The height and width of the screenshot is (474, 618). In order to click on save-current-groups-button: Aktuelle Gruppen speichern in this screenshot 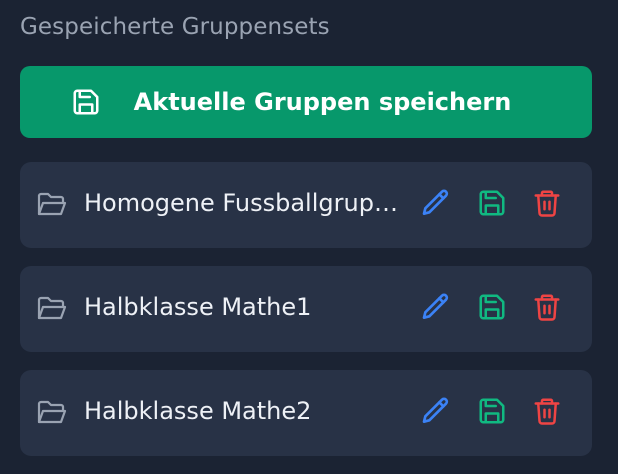, I will do `click(306, 102)`.